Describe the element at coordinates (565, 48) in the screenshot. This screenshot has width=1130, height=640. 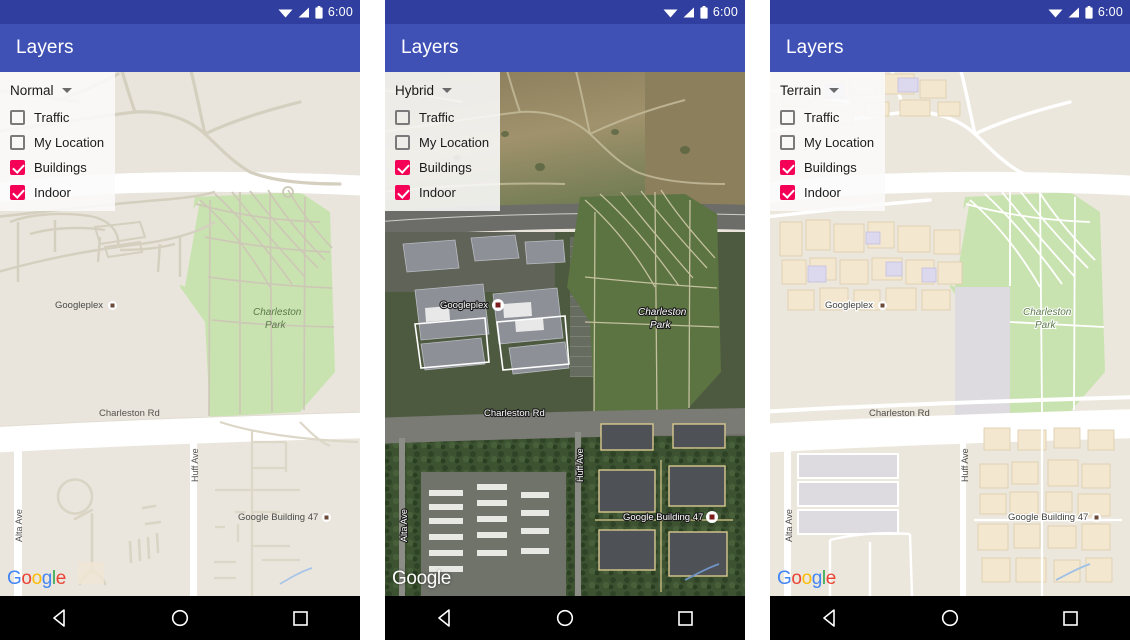
I see `app-bar-hybrid: Layers` at that location.